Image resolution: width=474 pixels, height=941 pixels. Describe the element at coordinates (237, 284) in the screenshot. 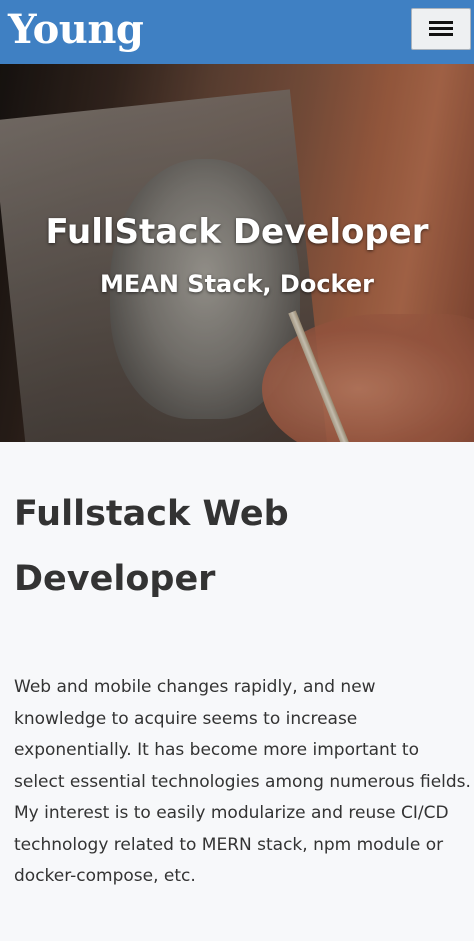

I see `hero-subtitle: MEAN Stack, Docker` at that location.